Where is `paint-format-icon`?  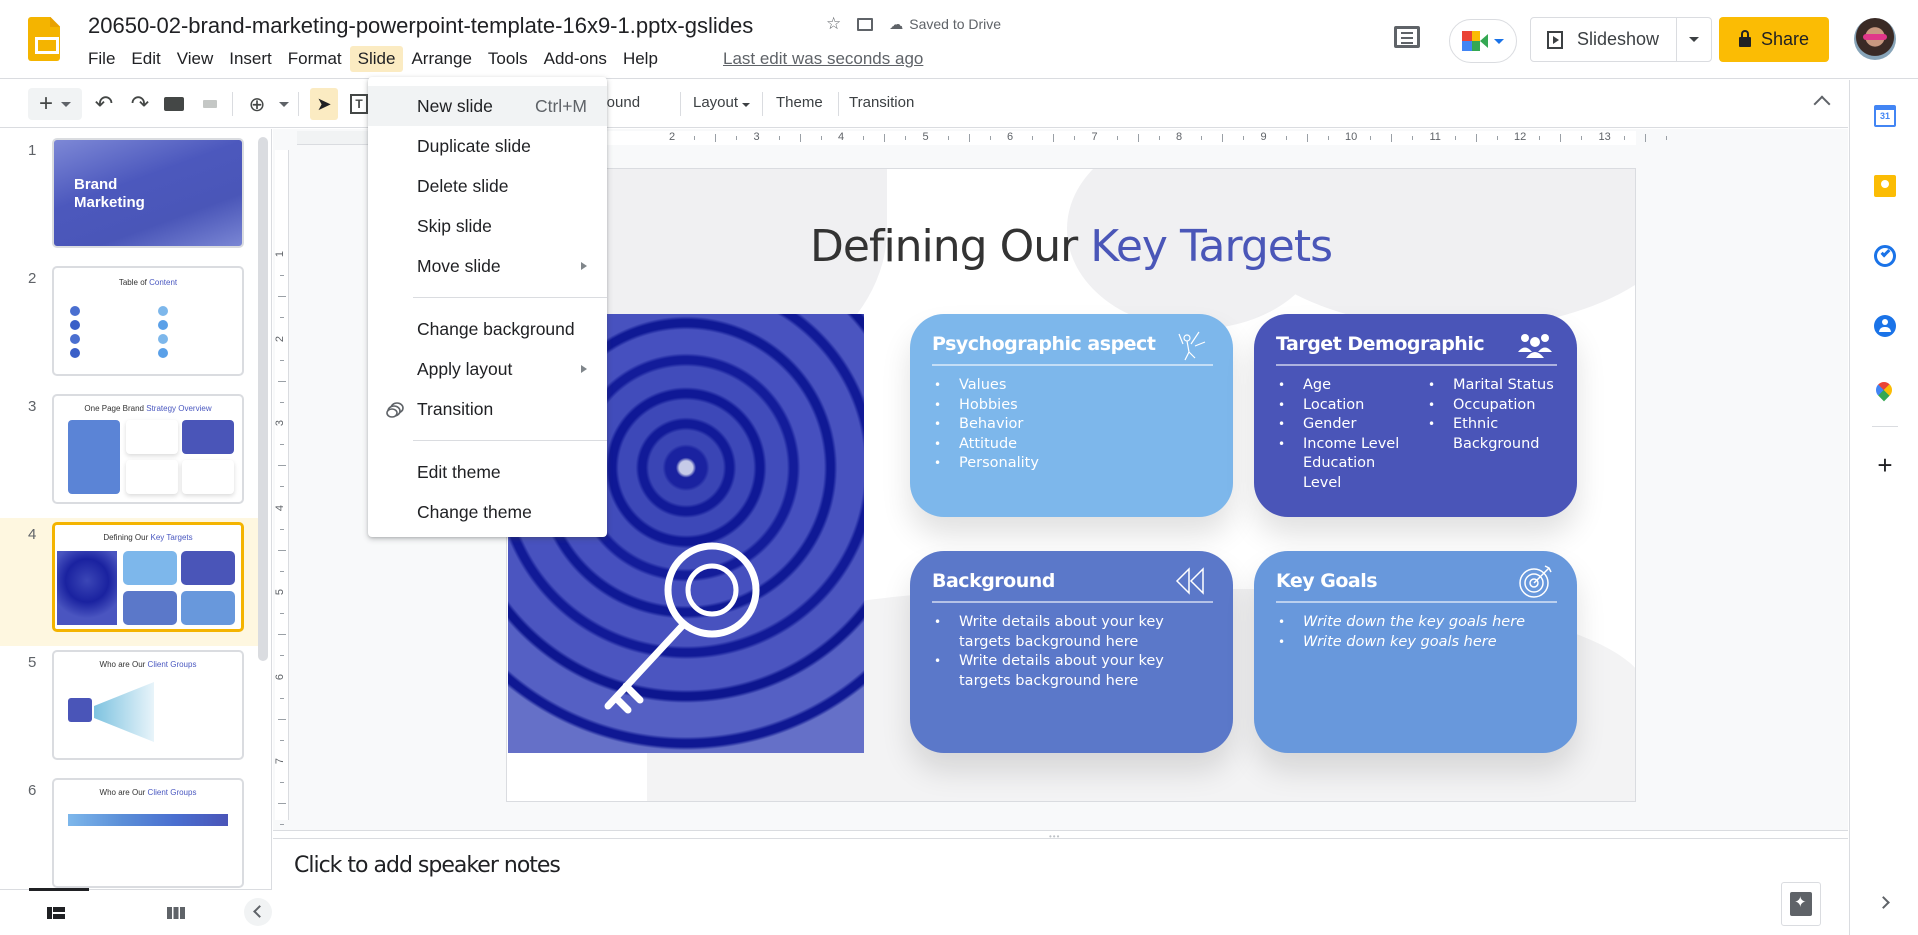 paint-format-icon is located at coordinates (210, 104).